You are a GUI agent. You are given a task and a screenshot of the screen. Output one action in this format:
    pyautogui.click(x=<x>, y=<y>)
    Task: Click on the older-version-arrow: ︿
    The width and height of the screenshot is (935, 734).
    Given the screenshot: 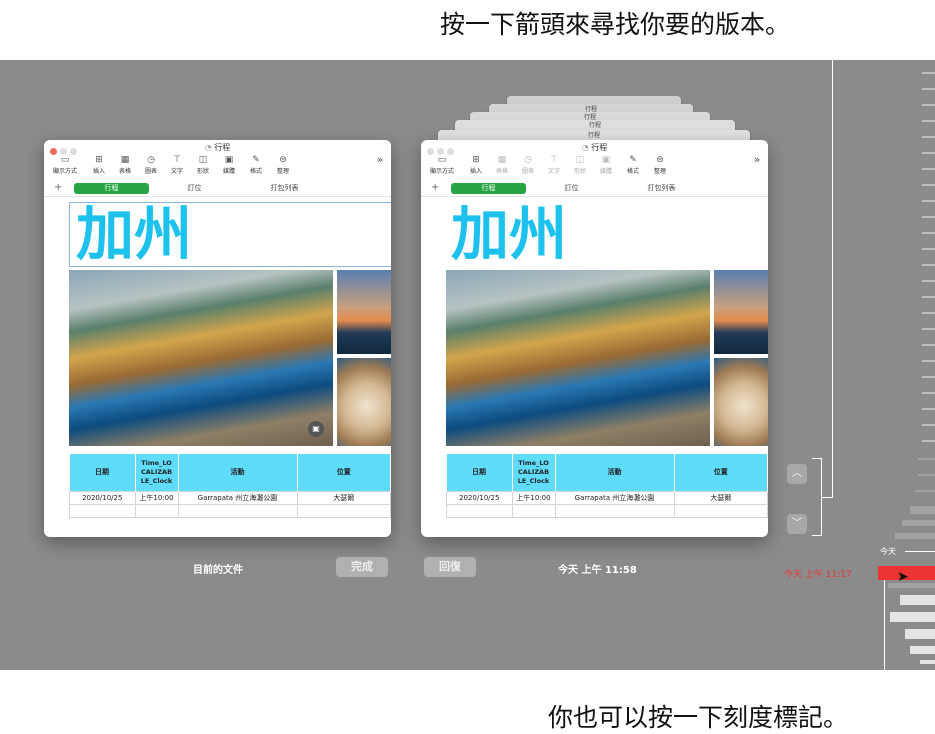 What is the action you would take?
    pyautogui.click(x=797, y=474)
    